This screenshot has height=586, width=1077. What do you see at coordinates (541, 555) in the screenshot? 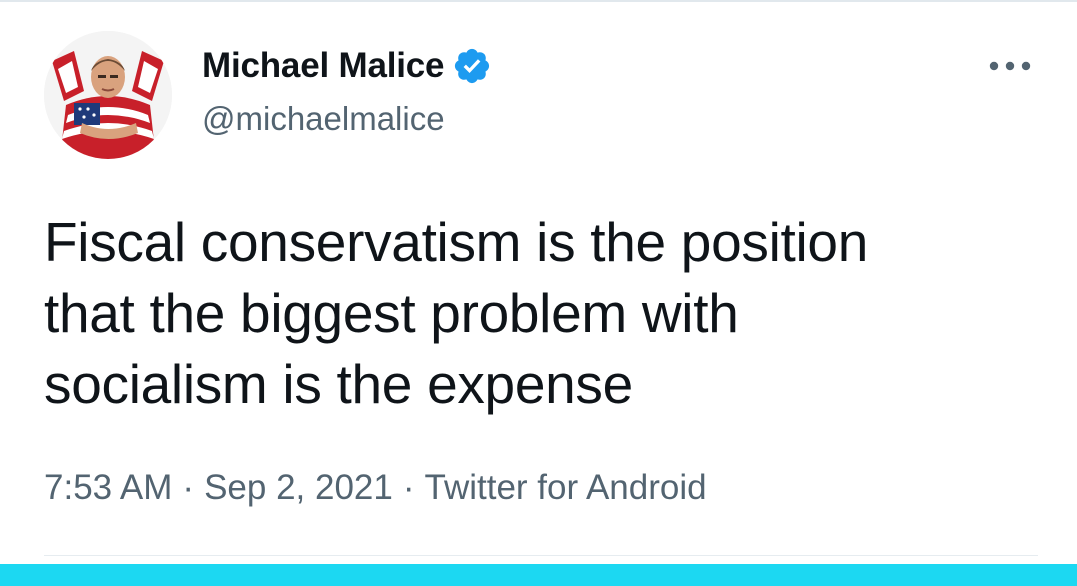
I see `divider` at bounding box center [541, 555].